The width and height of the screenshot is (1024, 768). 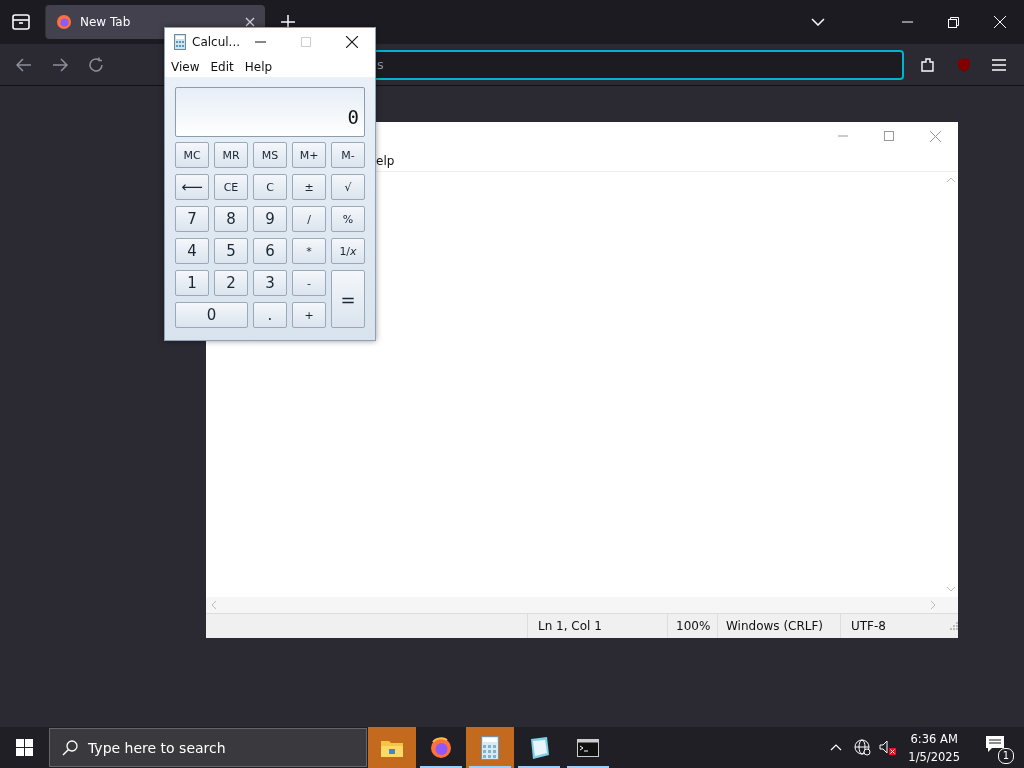 What do you see at coordinates (928, 64) in the screenshot?
I see `extensions-icon` at bounding box center [928, 64].